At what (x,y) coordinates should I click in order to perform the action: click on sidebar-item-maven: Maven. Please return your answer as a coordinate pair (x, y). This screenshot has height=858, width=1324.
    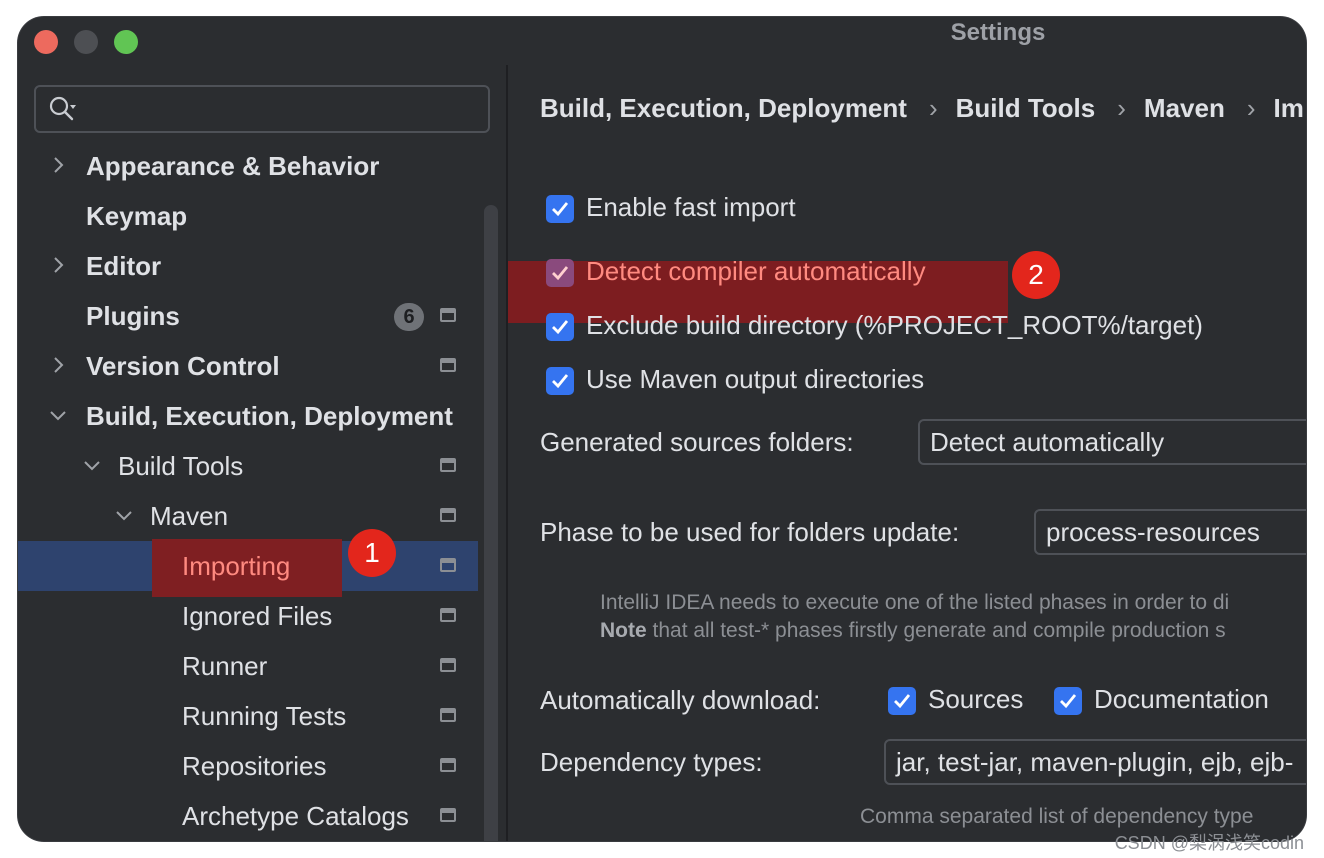
    Looking at the image, I should click on (248, 516).